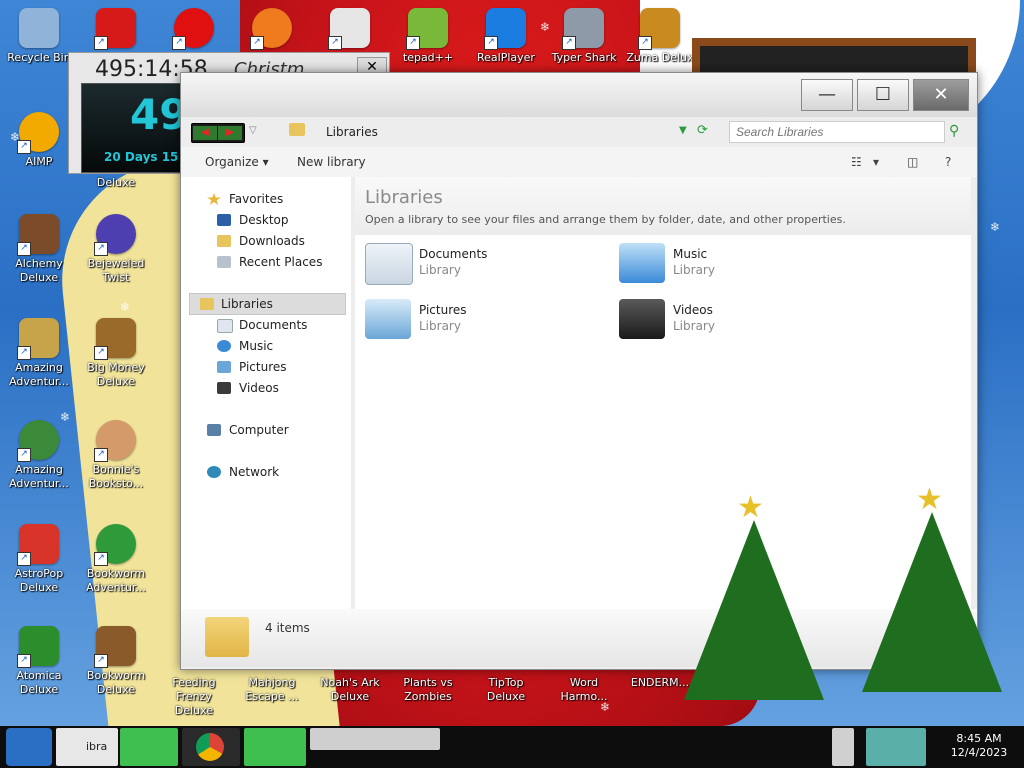  Describe the element at coordinates (683, 130) in the screenshot. I see `address-dropdown-button: ▼` at that location.